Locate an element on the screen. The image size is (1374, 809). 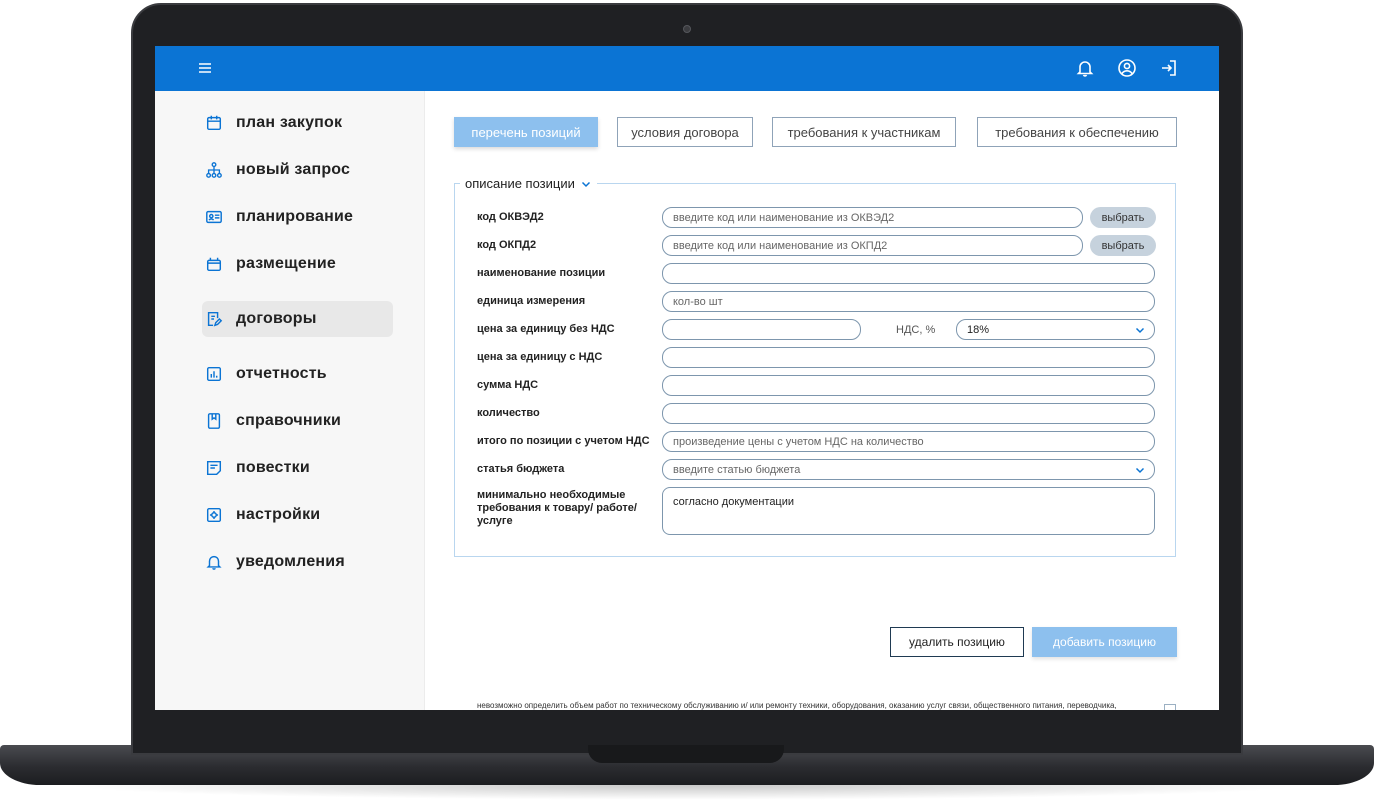
calendar-icon is located at coordinates (214, 123).